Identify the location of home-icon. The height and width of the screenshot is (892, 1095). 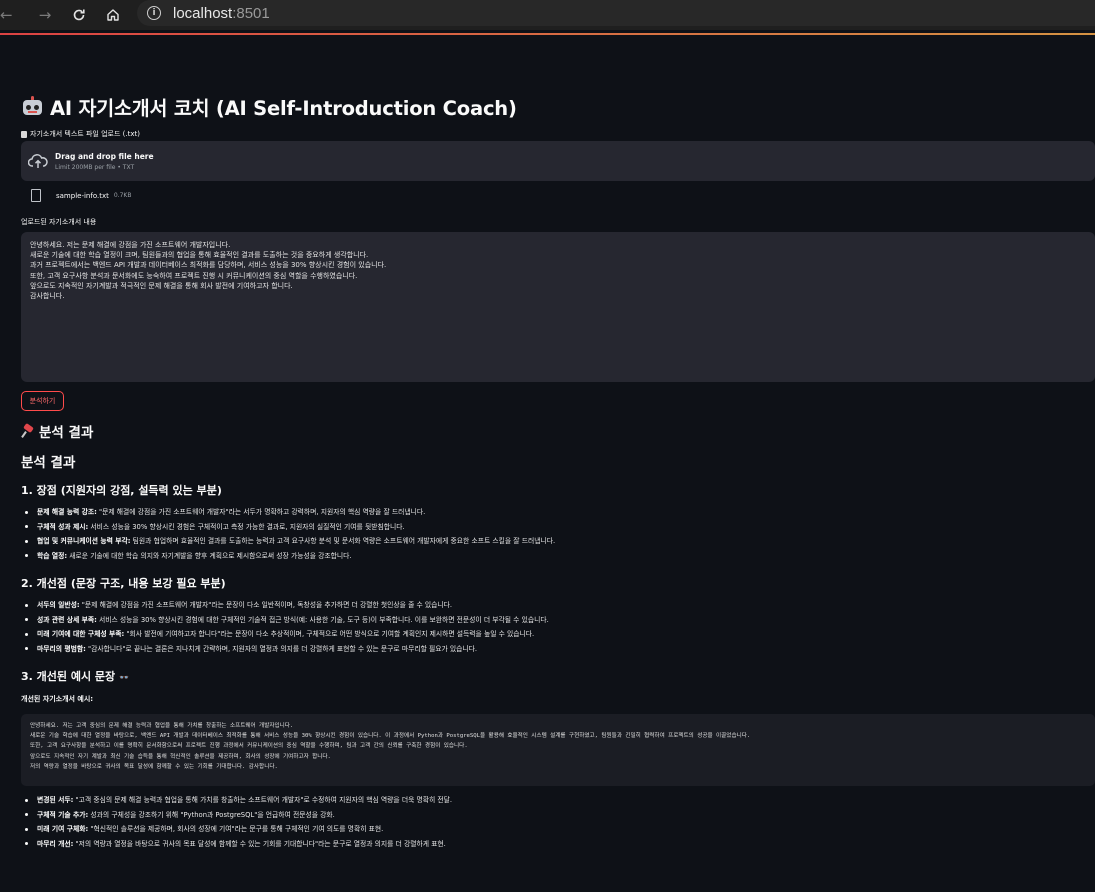
(113, 15).